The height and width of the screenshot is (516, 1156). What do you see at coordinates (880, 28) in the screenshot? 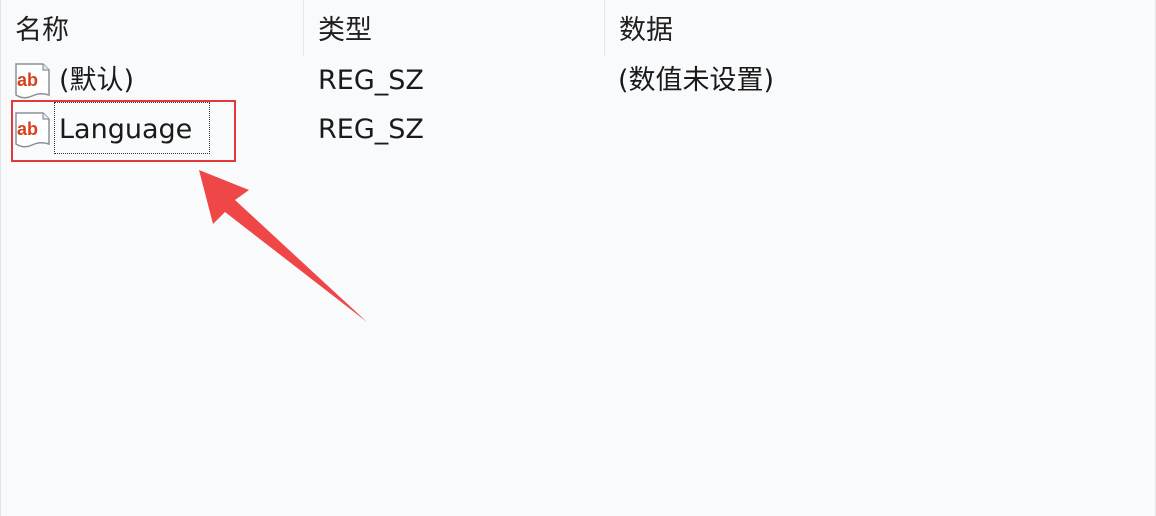
I see `column-header-data: 数据` at bounding box center [880, 28].